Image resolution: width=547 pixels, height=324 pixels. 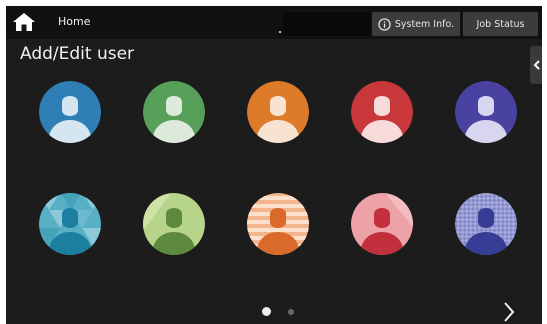 I want to click on page-title: Add/Edit user, so click(x=77, y=54).